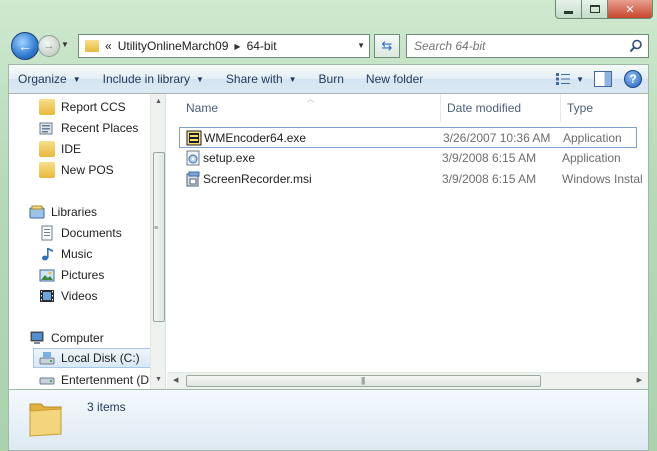  What do you see at coordinates (580, 79) in the screenshot?
I see `views-dropdown-icon: ▼` at bounding box center [580, 79].